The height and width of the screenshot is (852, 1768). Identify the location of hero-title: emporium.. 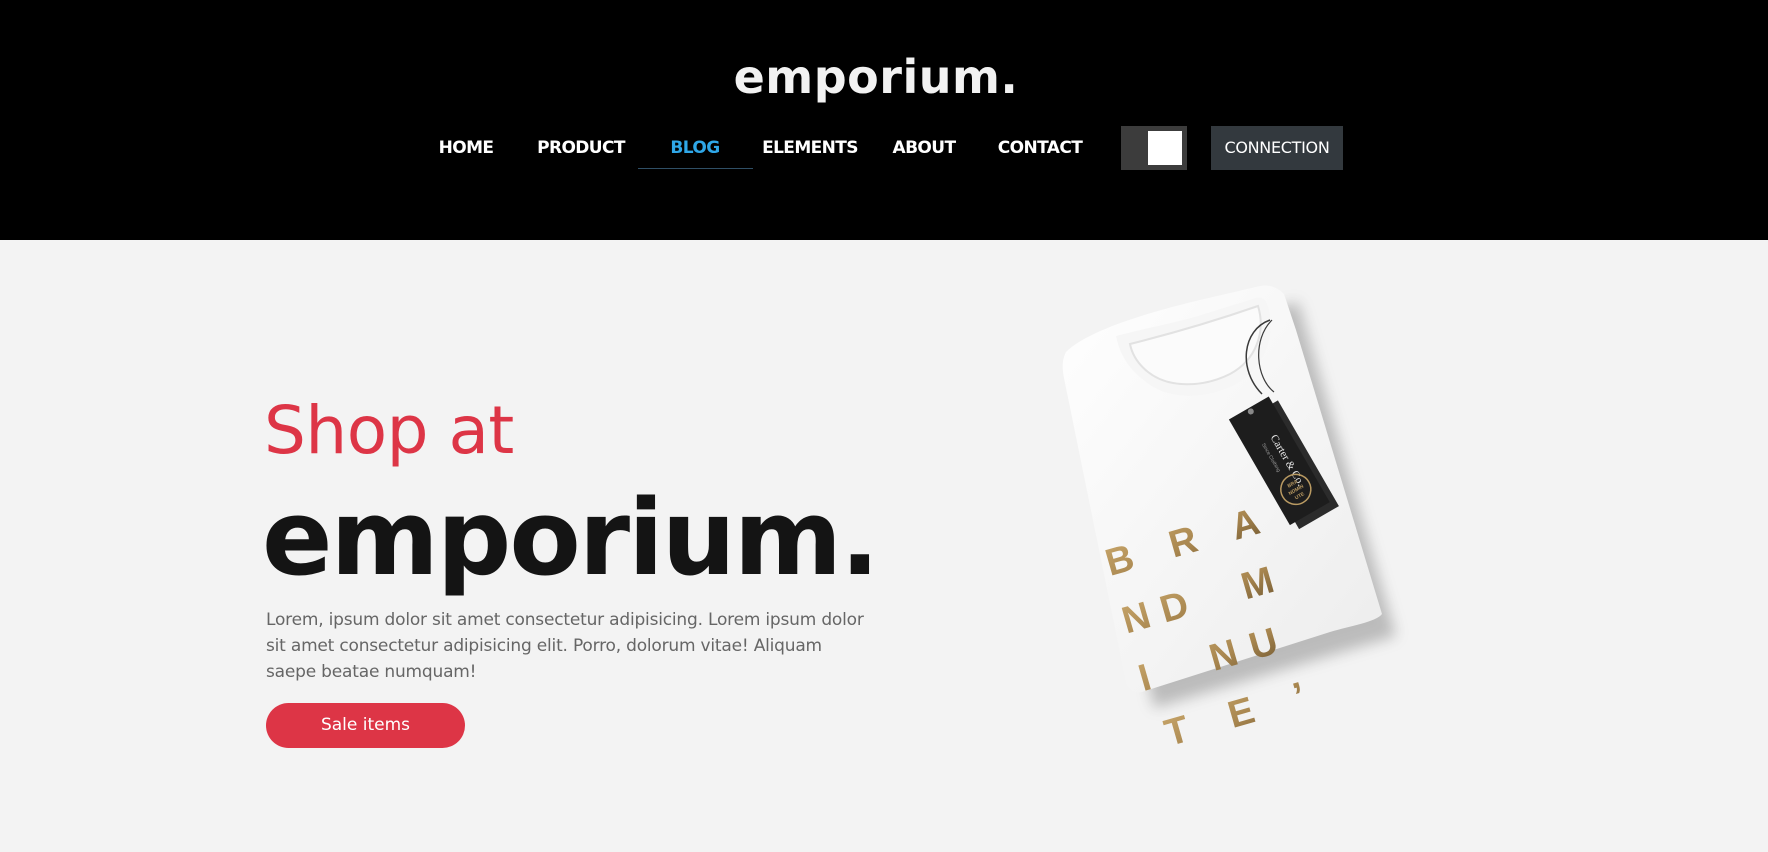
(571, 538).